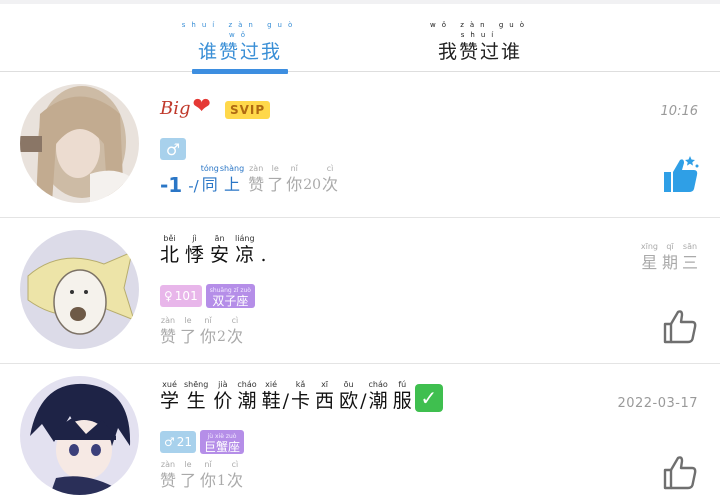  Describe the element at coordinates (195, 250) in the screenshot. I see `name-char: jì 悸` at that location.